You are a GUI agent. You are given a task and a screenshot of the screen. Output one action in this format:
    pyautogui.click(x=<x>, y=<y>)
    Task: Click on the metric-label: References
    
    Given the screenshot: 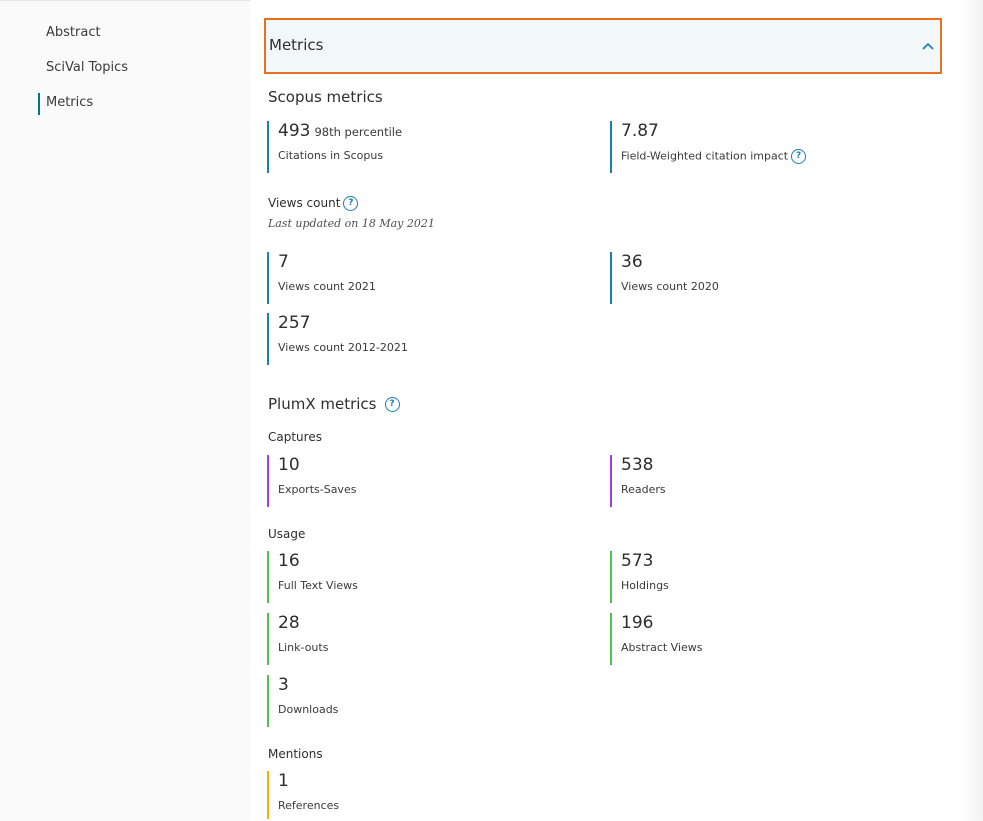 What is the action you would take?
    pyautogui.click(x=309, y=805)
    